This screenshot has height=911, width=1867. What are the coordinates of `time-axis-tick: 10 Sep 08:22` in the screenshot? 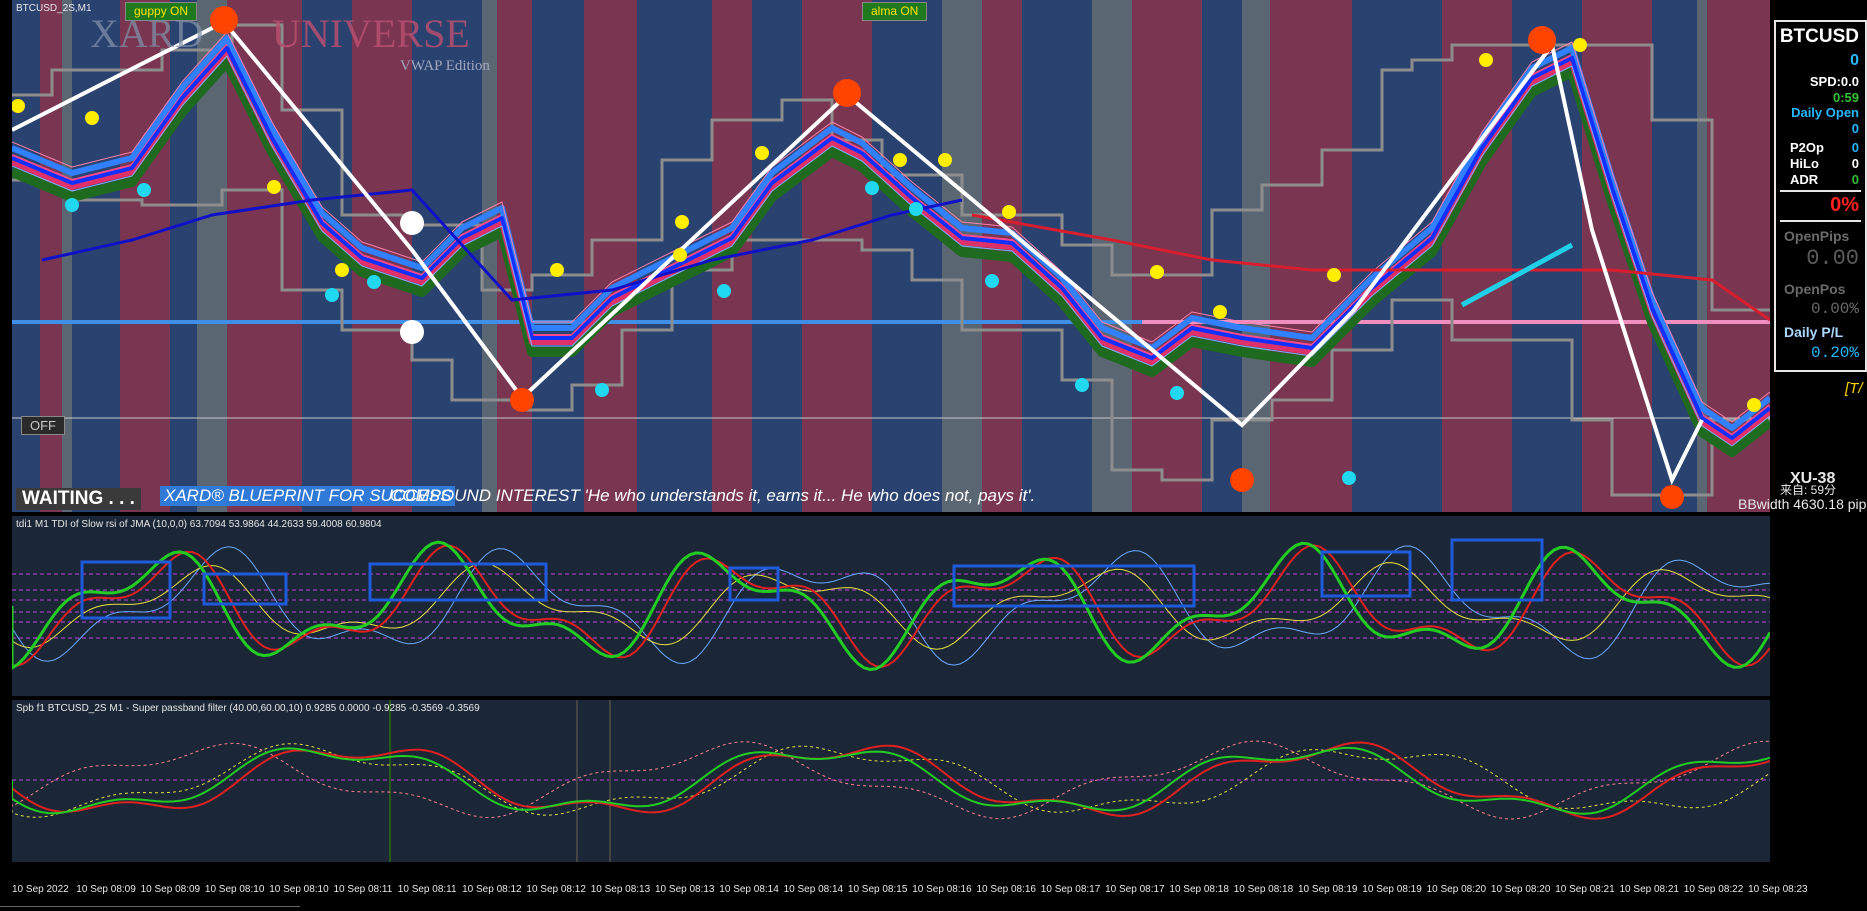 It's located at (1713, 889).